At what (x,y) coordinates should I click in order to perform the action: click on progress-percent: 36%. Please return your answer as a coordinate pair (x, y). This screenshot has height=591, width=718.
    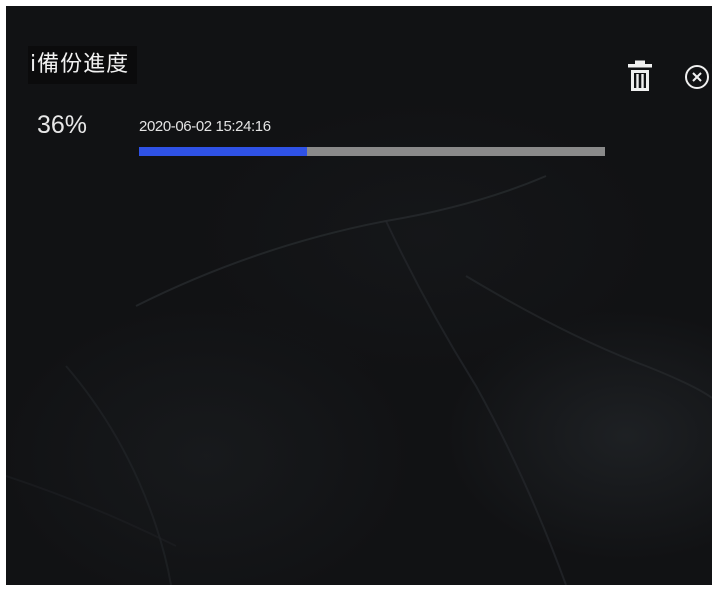
    Looking at the image, I should click on (62, 125).